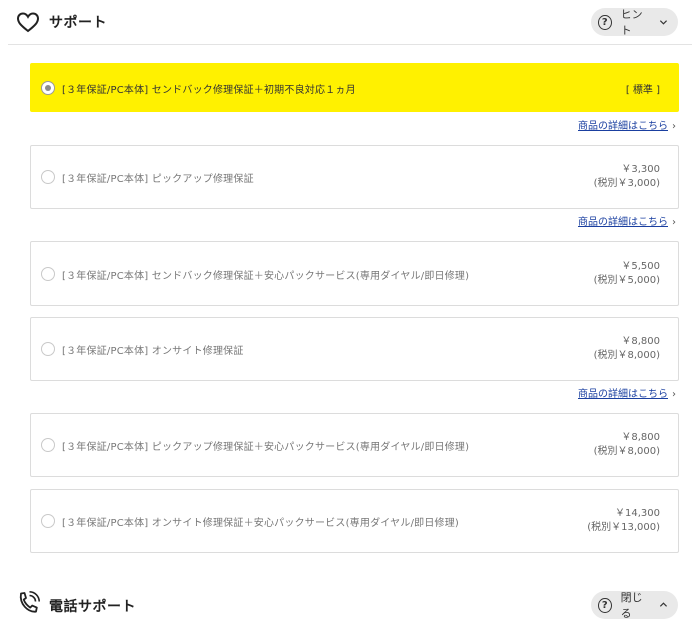  I want to click on price: ￥14,300, so click(637, 513).